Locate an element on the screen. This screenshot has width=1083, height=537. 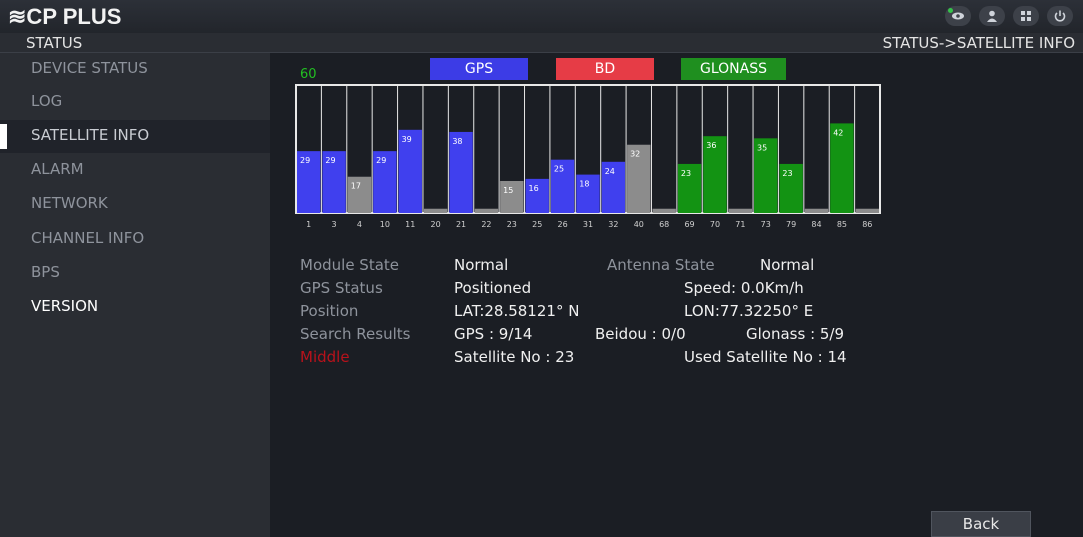
sidebar-item-network: NETWORK is located at coordinates (135, 204).